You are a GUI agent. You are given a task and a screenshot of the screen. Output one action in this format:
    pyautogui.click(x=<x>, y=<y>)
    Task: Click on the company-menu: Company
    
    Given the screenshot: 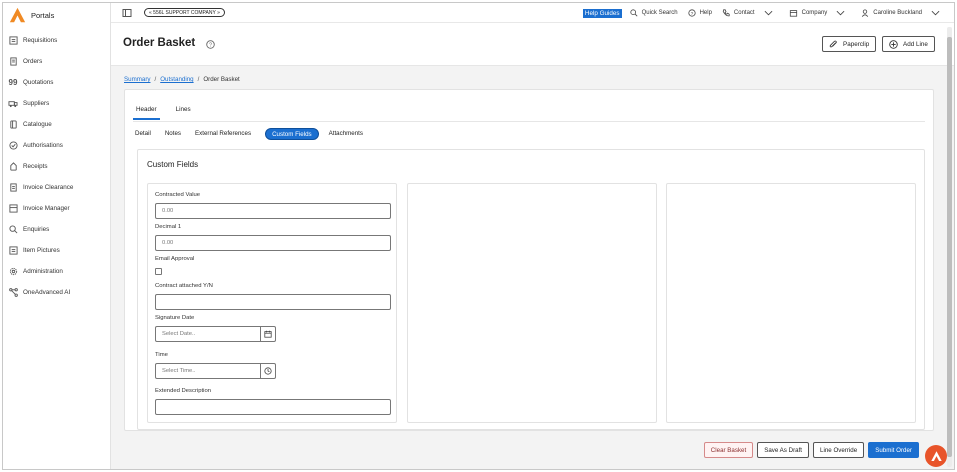 What is the action you would take?
    pyautogui.click(x=819, y=13)
    